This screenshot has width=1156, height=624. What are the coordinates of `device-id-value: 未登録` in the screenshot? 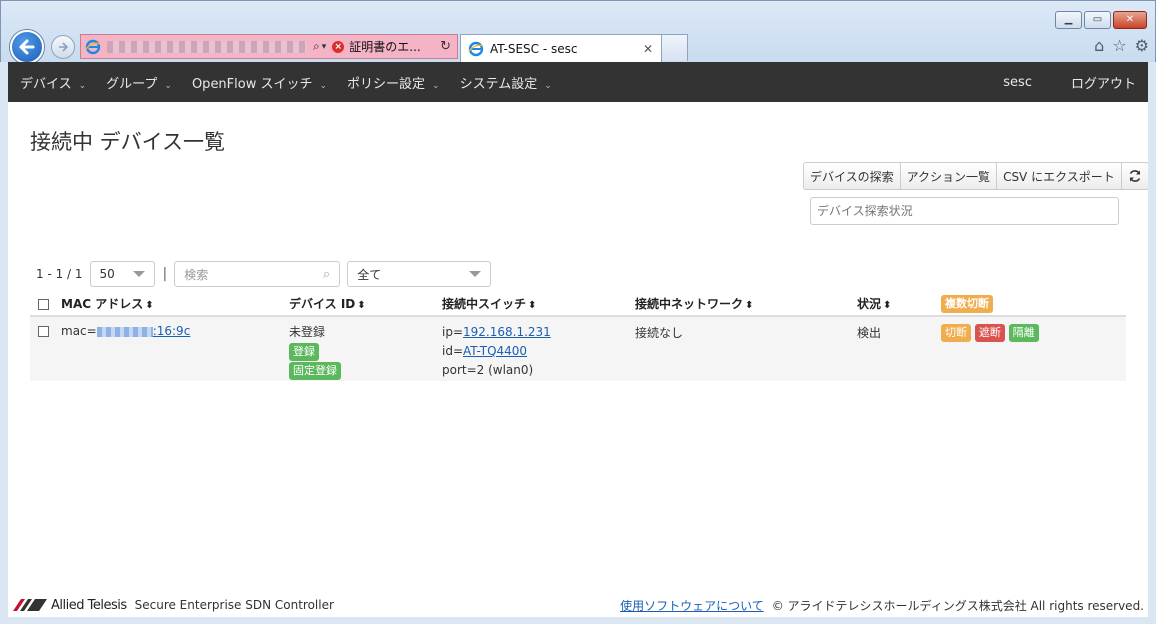 It's located at (307, 332).